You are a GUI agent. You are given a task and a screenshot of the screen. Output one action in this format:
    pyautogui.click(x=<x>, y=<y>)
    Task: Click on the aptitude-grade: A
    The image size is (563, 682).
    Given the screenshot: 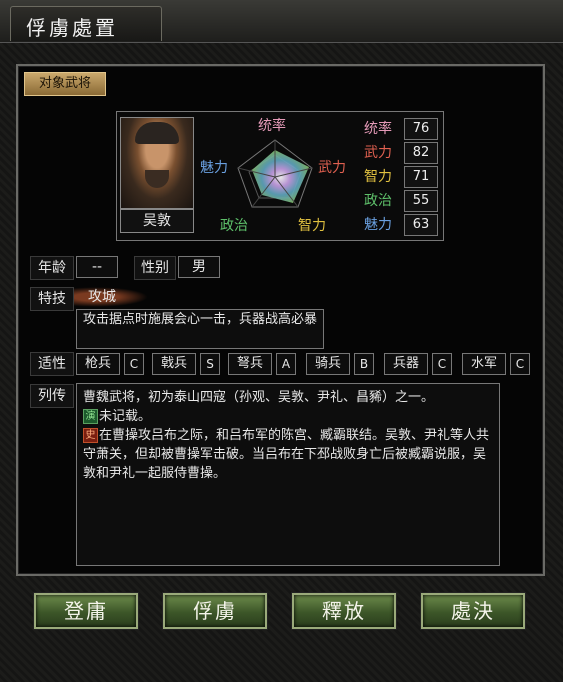 What is the action you would take?
    pyautogui.click(x=286, y=364)
    